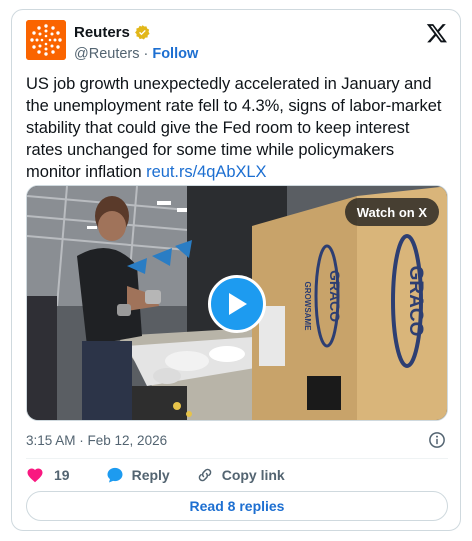 The width and height of the screenshot is (472, 541). Describe the element at coordinates (237, 440) in the screenshot. I see `tweet-meta: 3:15 AM · Feb 12, 2026` at that location.